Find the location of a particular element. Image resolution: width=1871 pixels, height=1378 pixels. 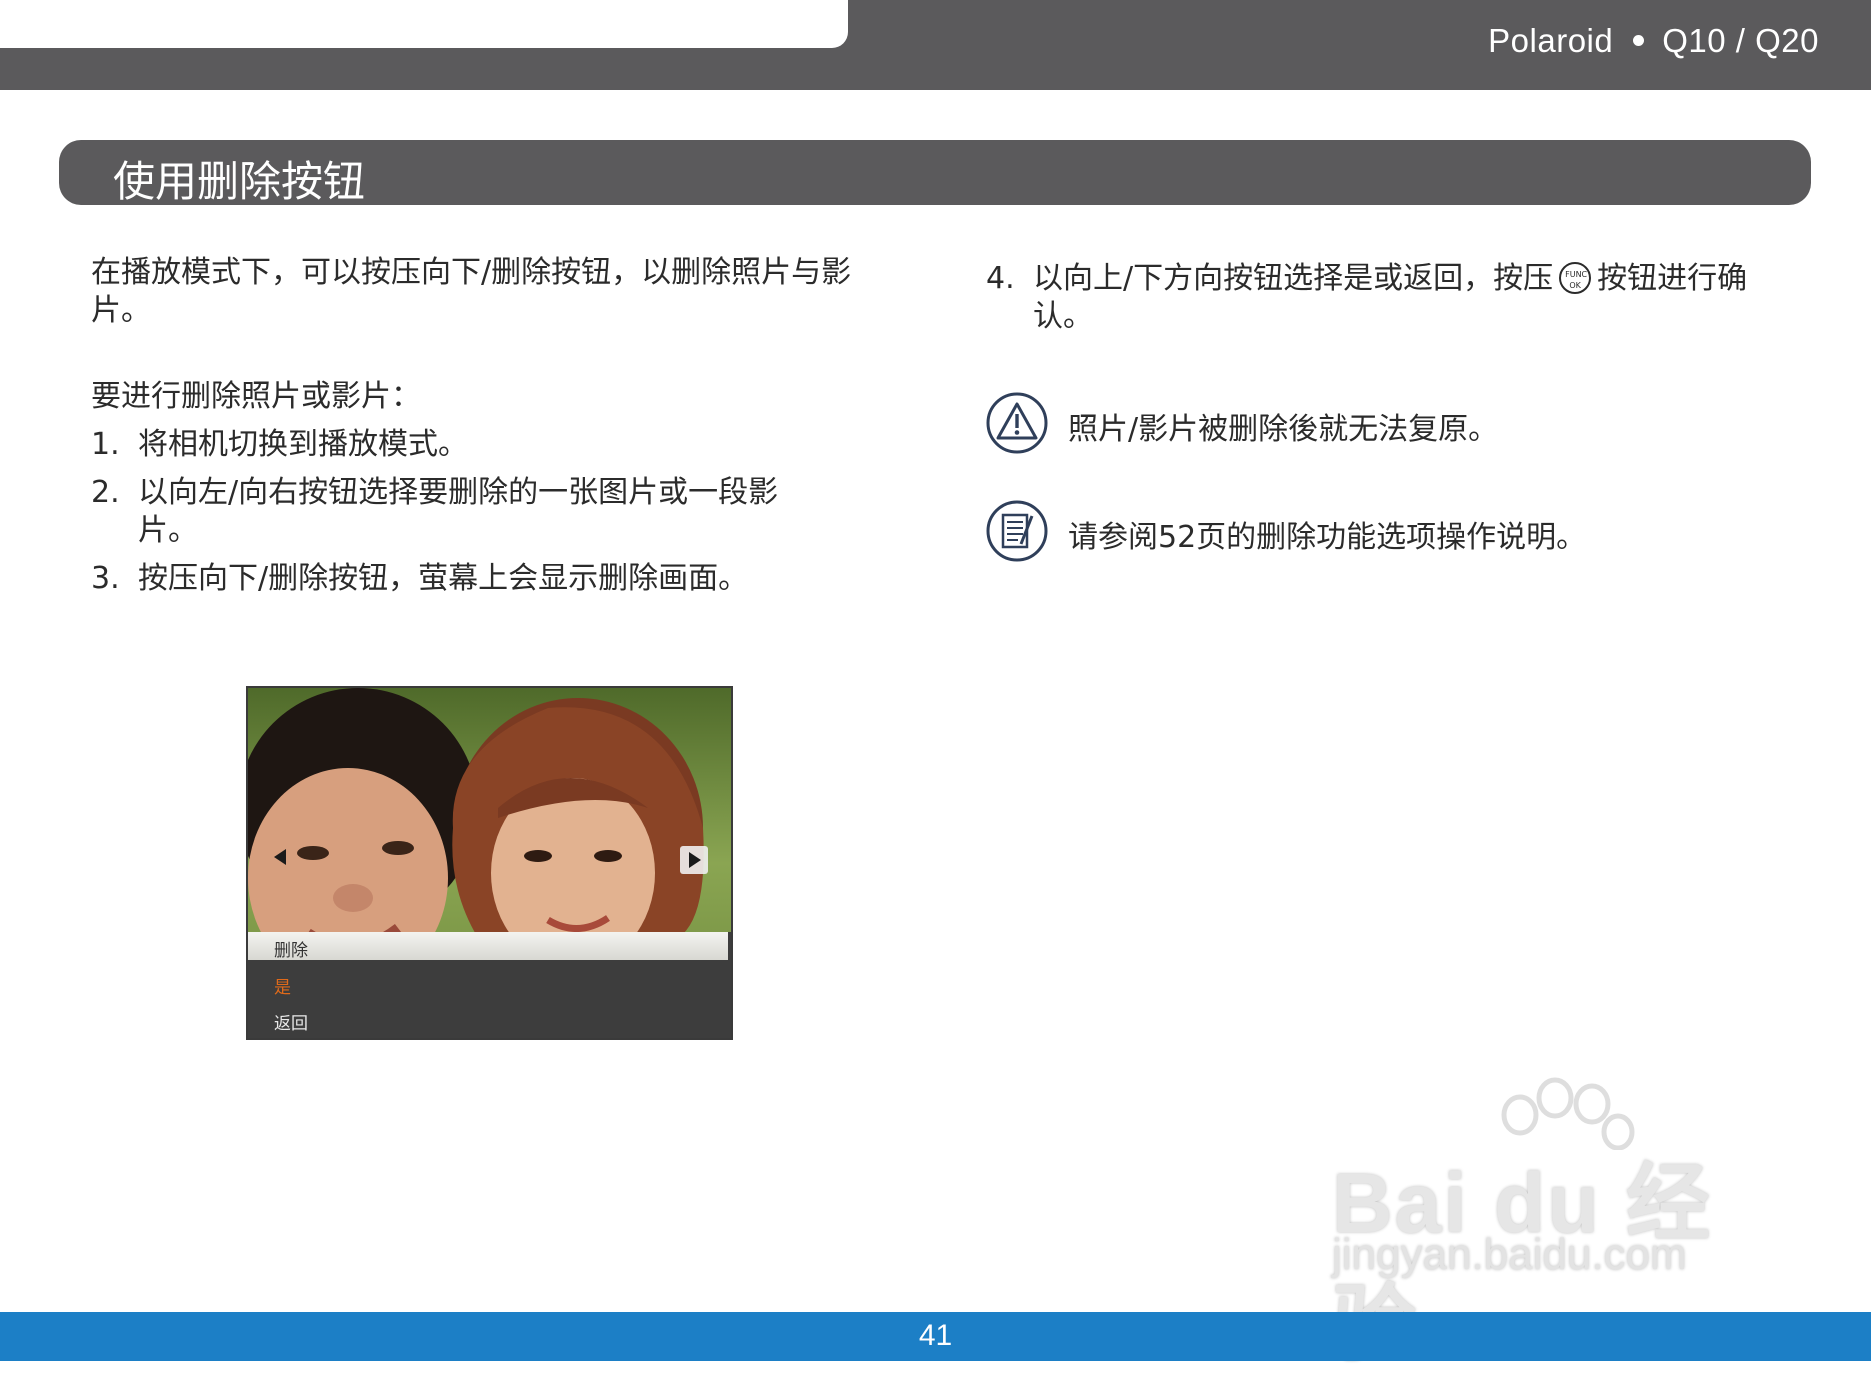

previous-arrow-icon is located at coordinates (280, 857).